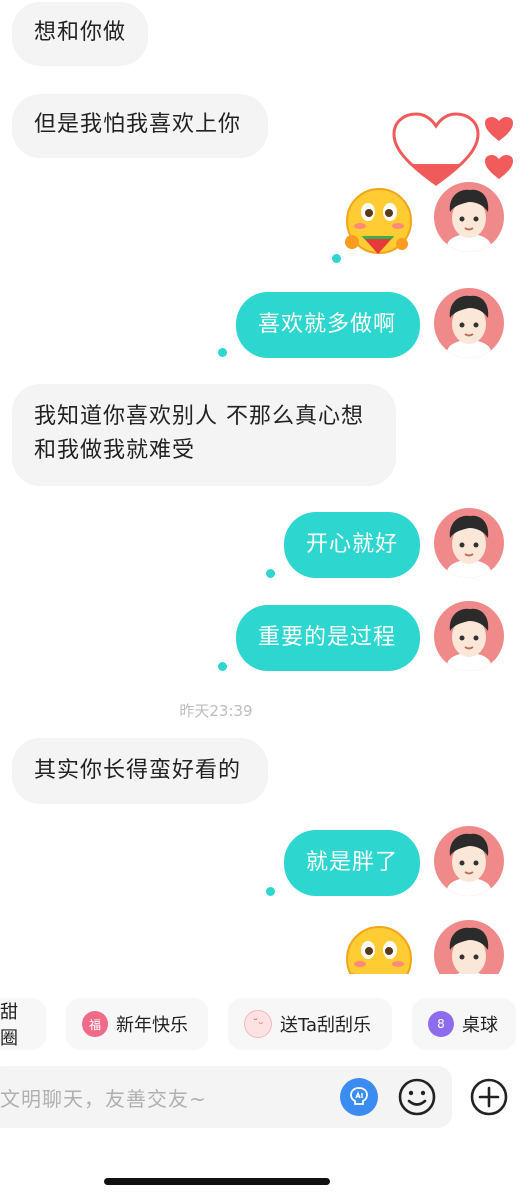  I want to click on message-input: 文明聊天，友善交友~, so click(226, 1097).